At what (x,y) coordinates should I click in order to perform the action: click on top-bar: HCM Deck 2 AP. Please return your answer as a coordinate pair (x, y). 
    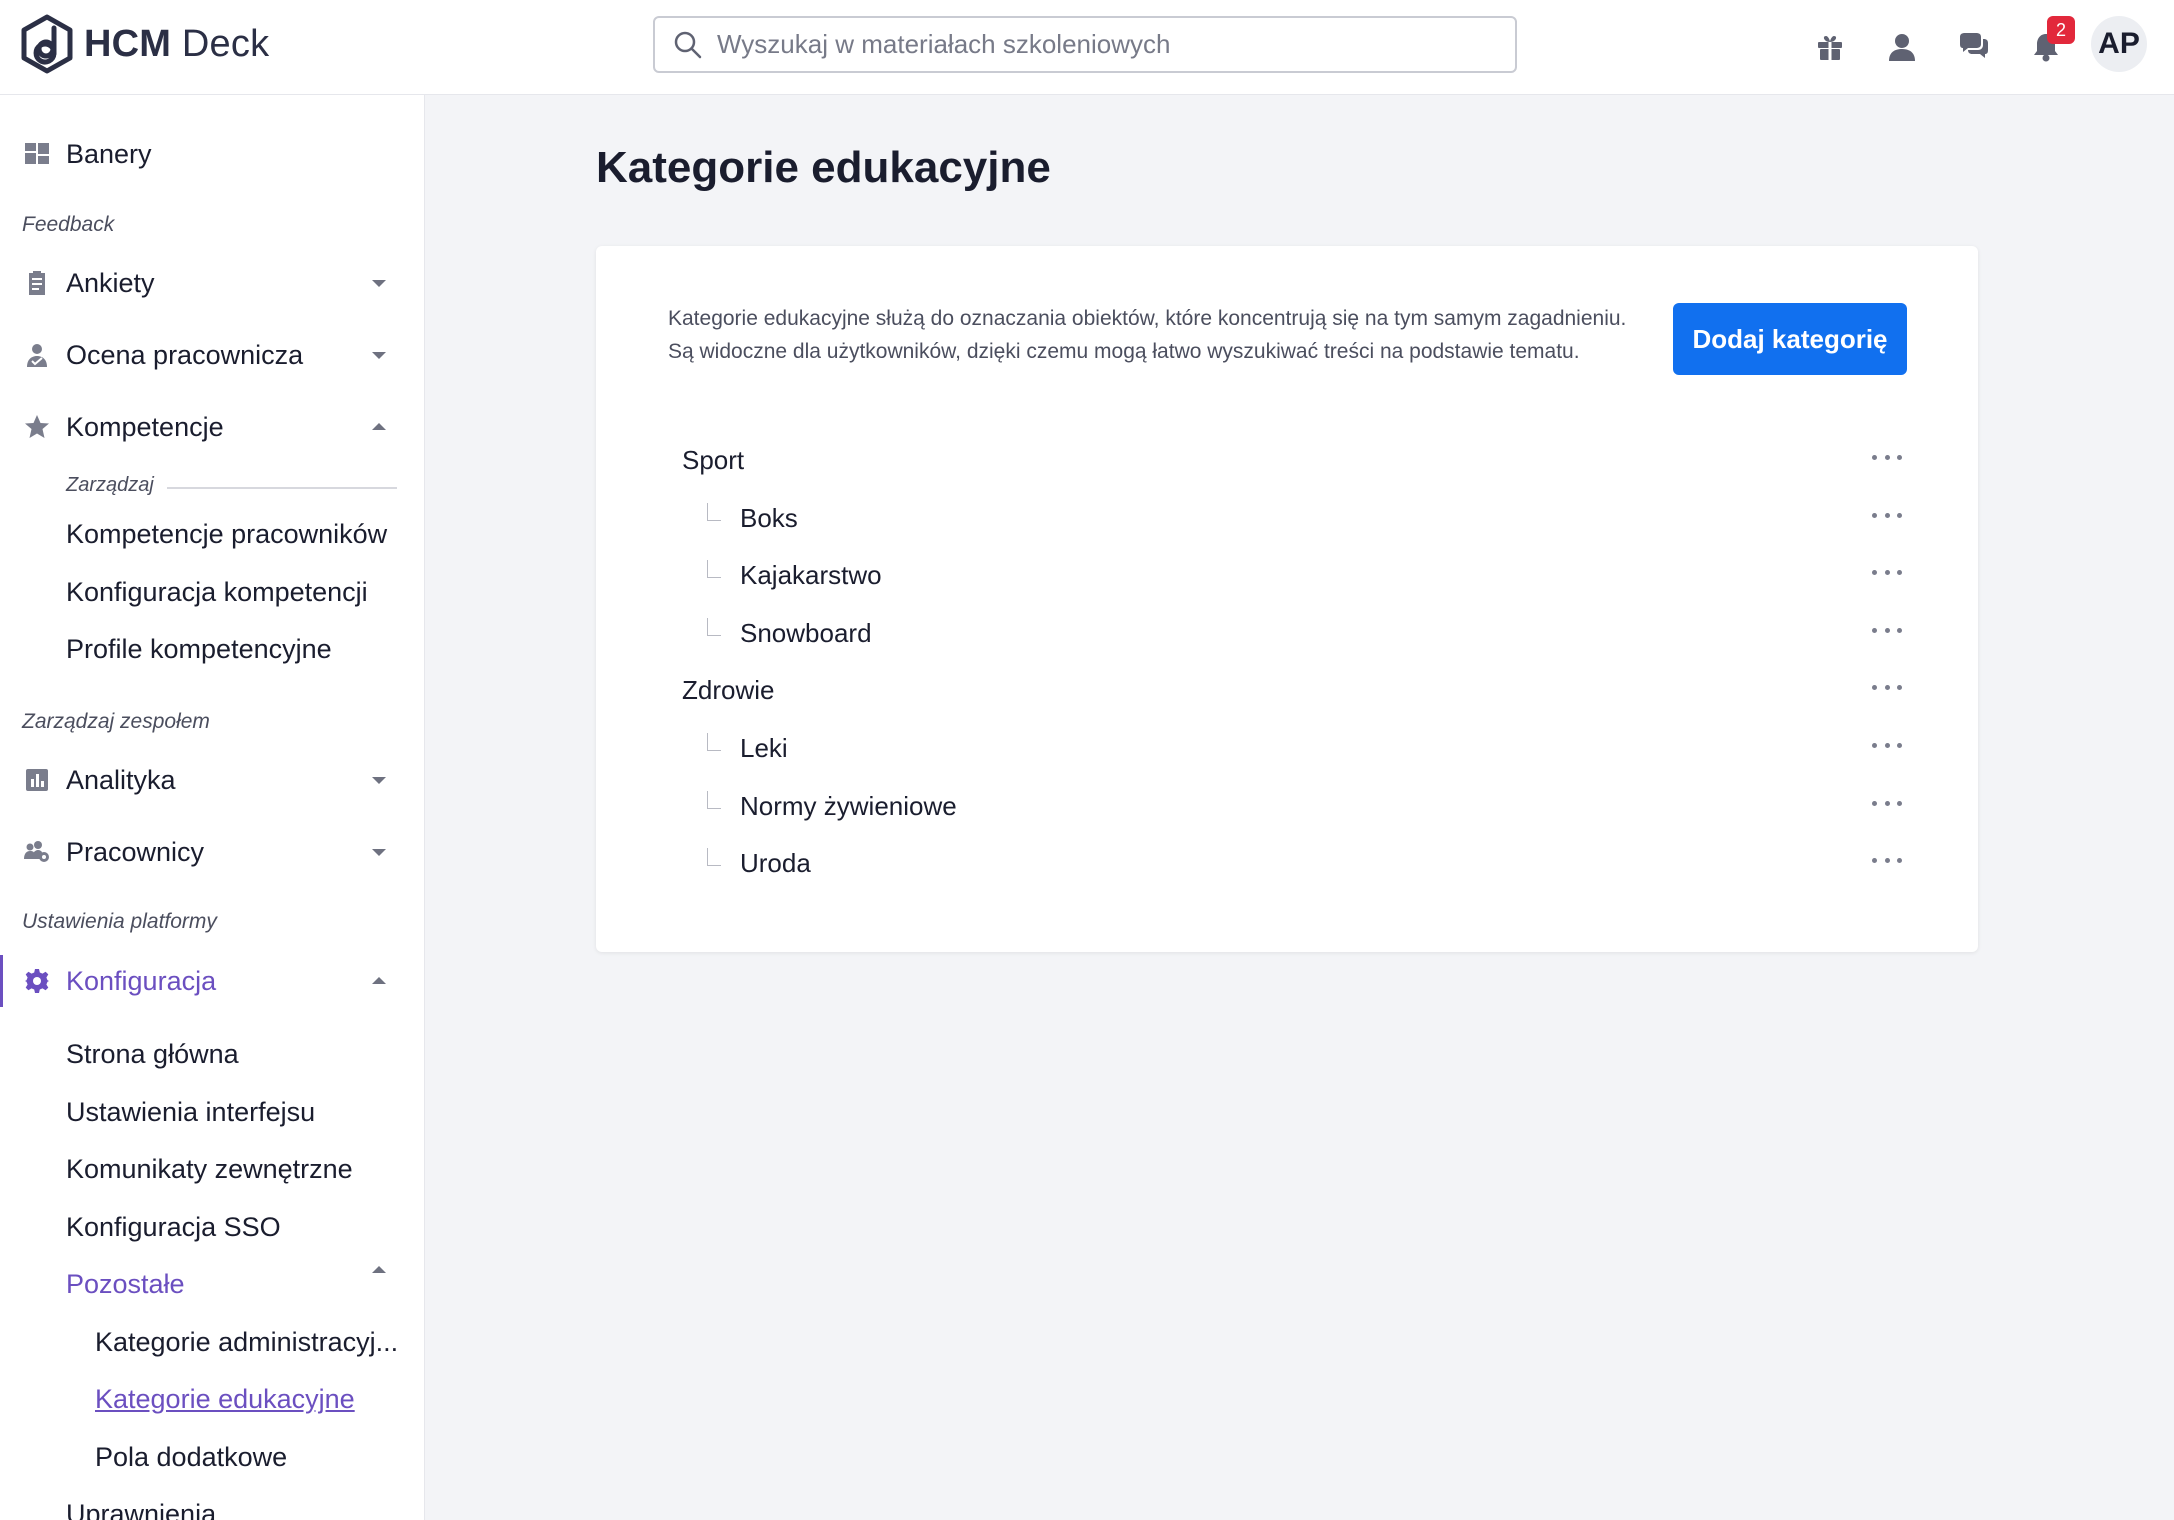
    Looking at the image, I should click on (1087, 47).